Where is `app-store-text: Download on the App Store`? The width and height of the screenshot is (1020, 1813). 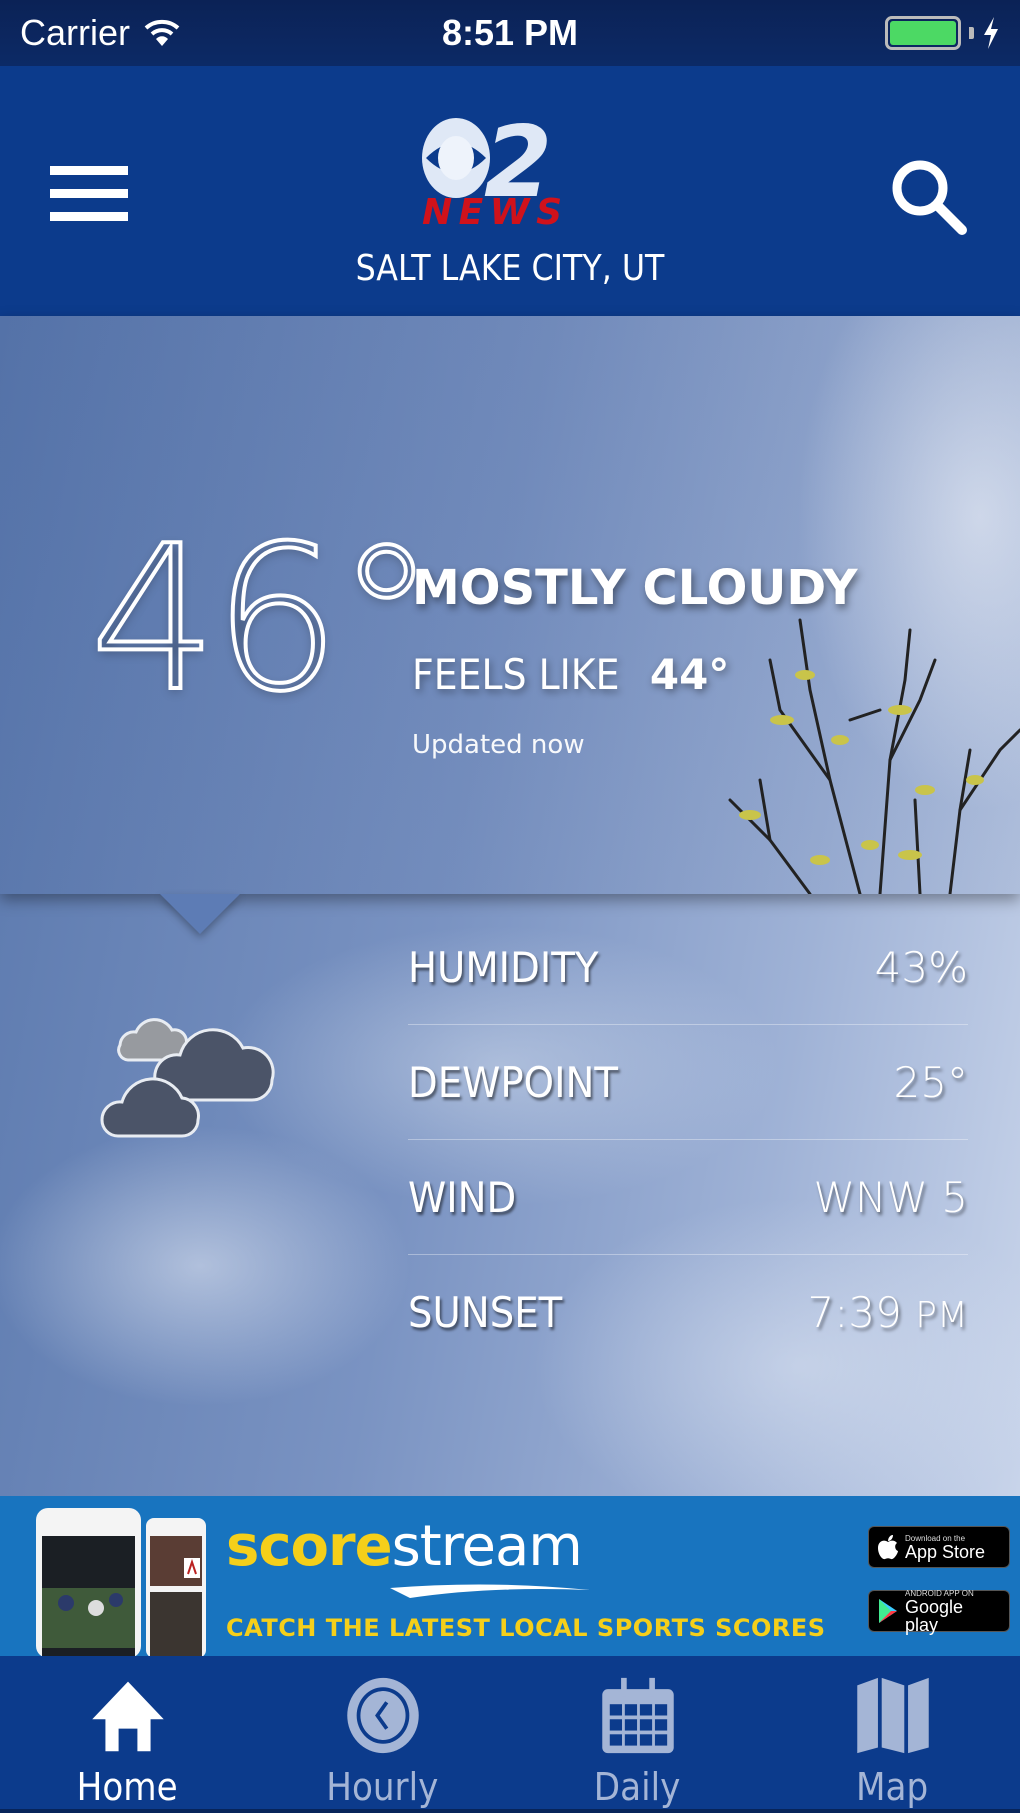 app-store-text: Download on the App Store is located at coordinates (945, 1547).